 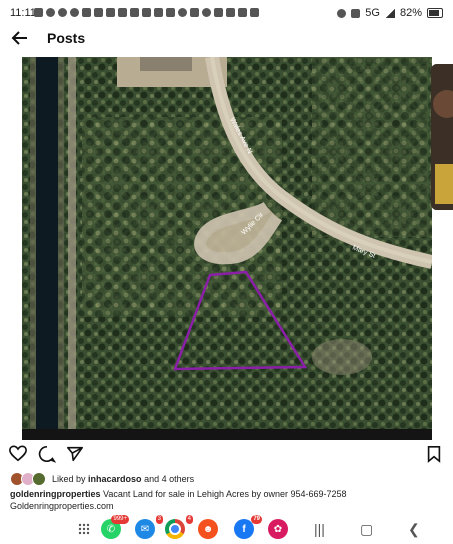 What do you see at coordinates (20, 38) in the screenshot?
I see `back-arrow-icon` at bounding box center [20, 38].